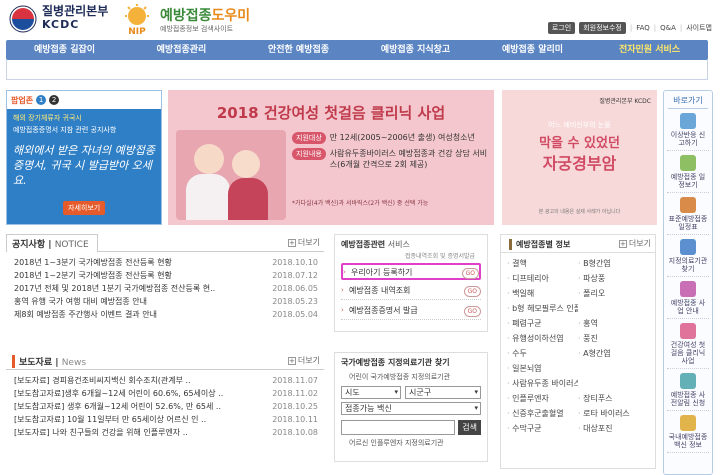 Image resolution: width=720 pixels, height=475 pixels. What do you see at coordinates (668, 28) in the screenshot?
I see `qa-link: Q&A` at bounding box center [668, 28].